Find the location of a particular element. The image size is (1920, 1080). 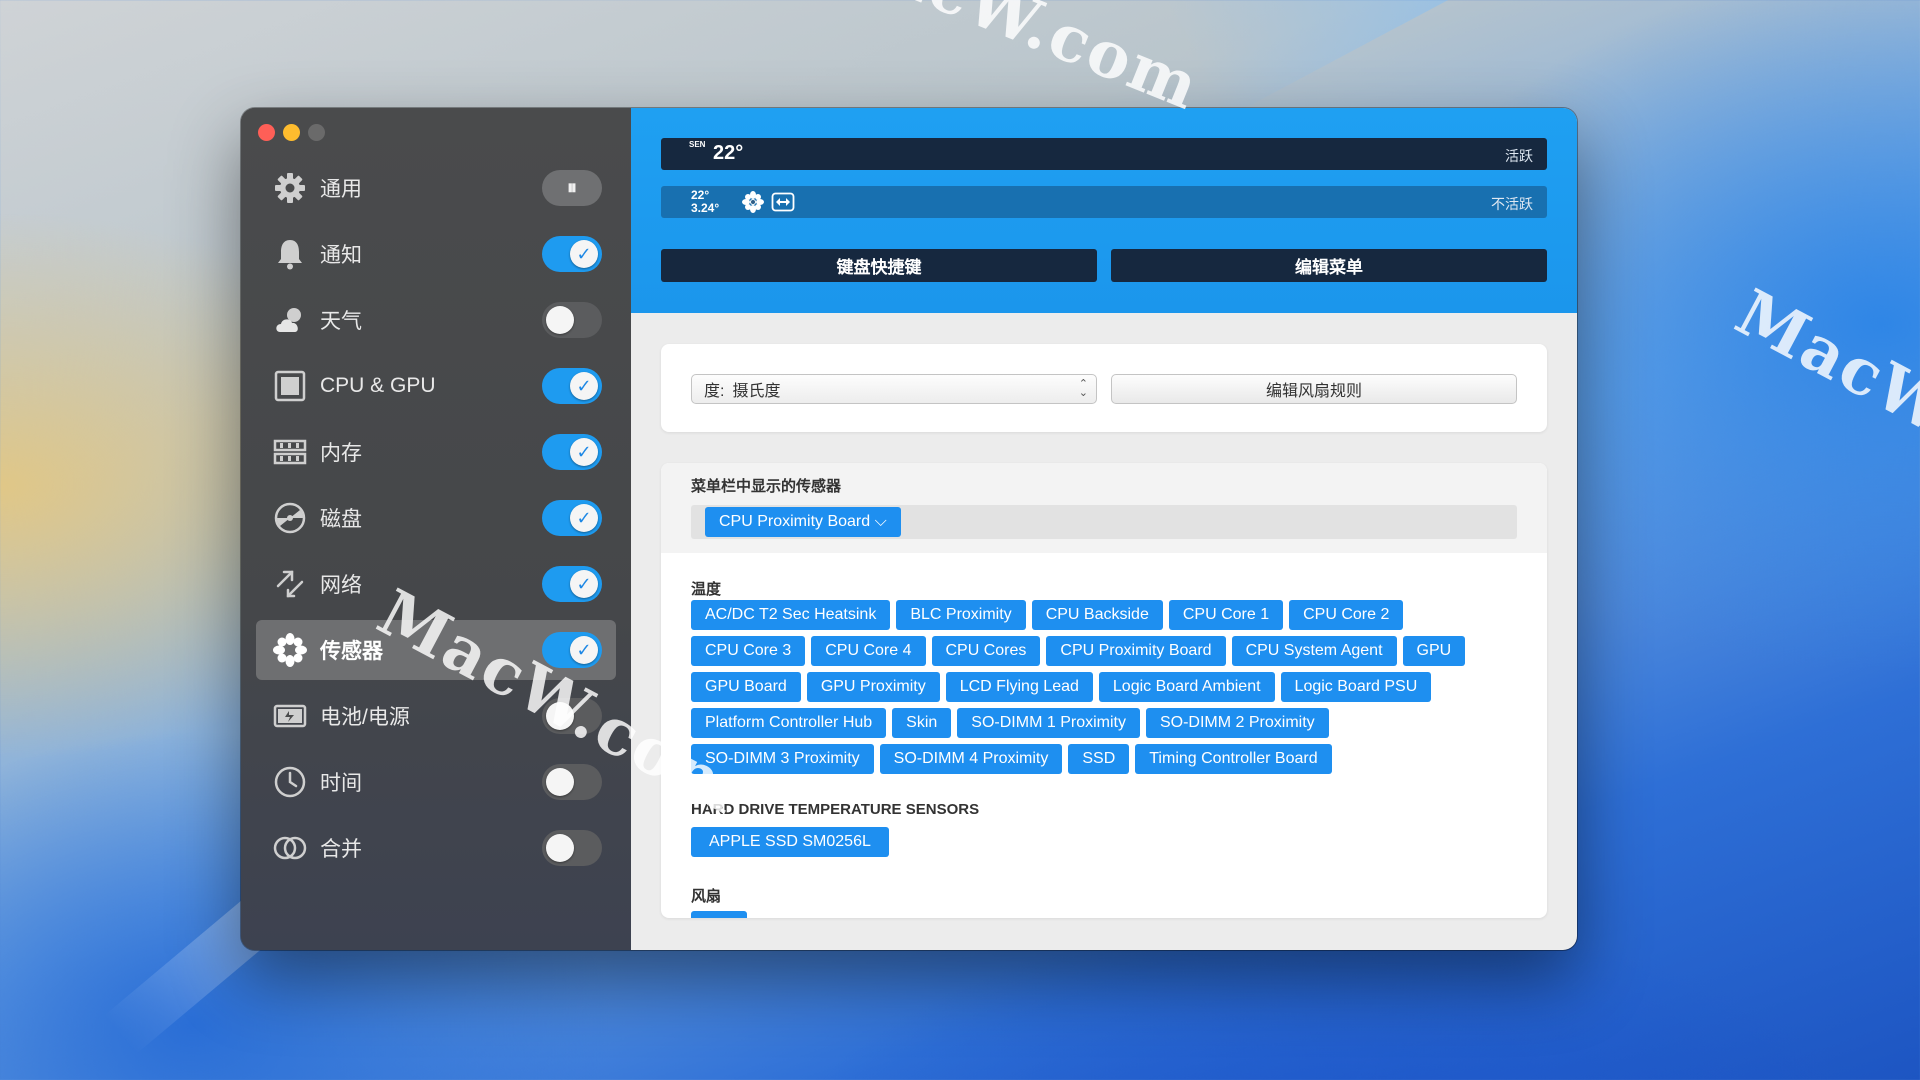

temperature-sensor-chip: Skin is located at coordinates (922, 723).